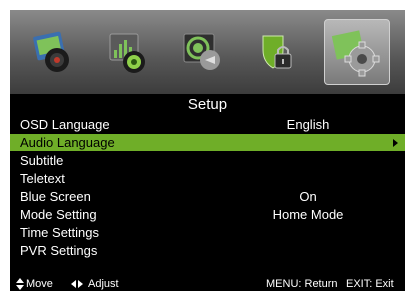  What do you see at coordinates (207, 104) in the screenshot?
I see `menu-title: Setup` at bounding box center [207, 104].